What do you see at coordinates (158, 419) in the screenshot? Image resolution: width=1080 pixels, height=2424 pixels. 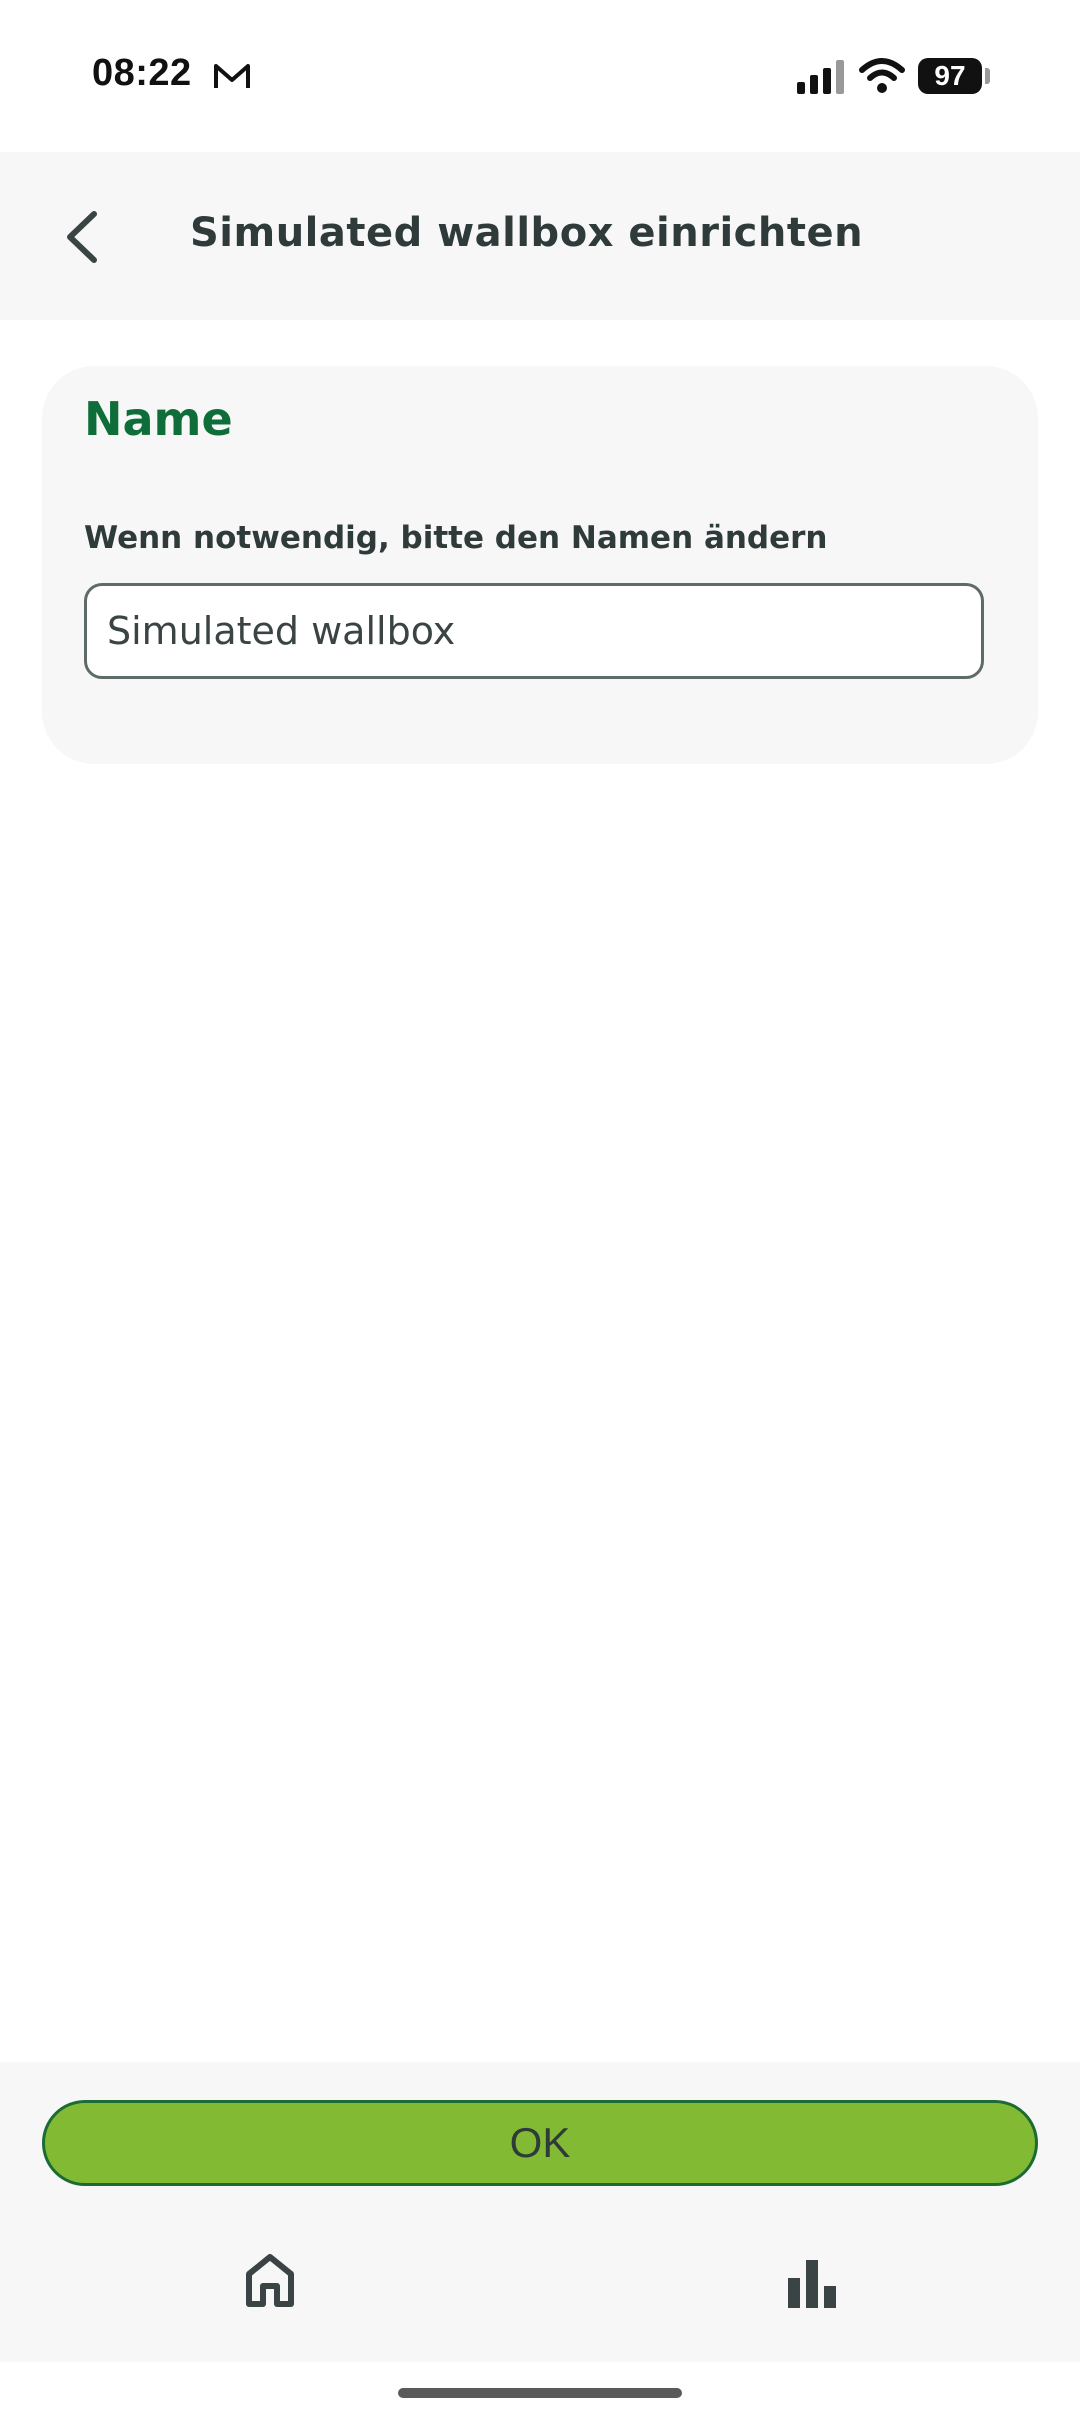 I see `card-title: Name` at bounding box center [158, 419].